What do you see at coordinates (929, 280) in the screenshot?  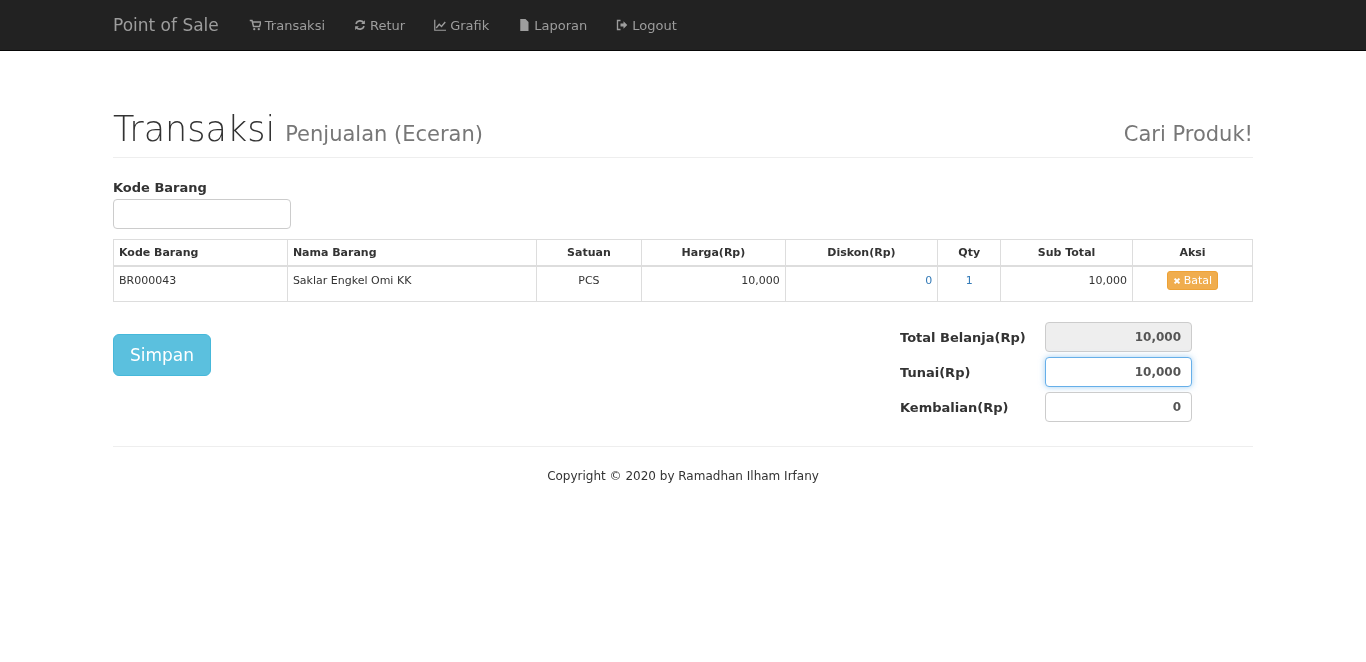 I see `editable-link: 0` at bounding box center [929, 280].